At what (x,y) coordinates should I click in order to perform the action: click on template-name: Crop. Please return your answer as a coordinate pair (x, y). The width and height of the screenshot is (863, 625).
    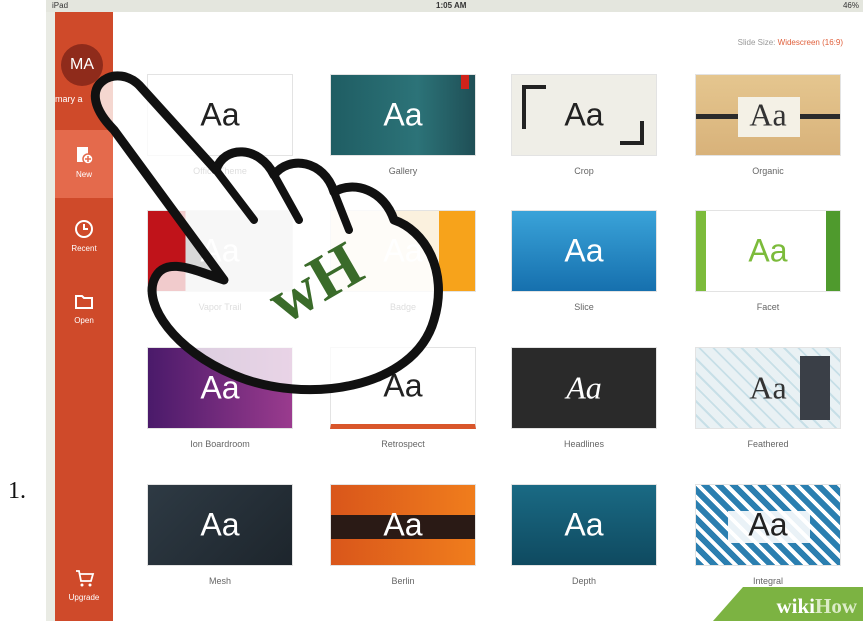
    Looking at the image, I should click on (584, 171).